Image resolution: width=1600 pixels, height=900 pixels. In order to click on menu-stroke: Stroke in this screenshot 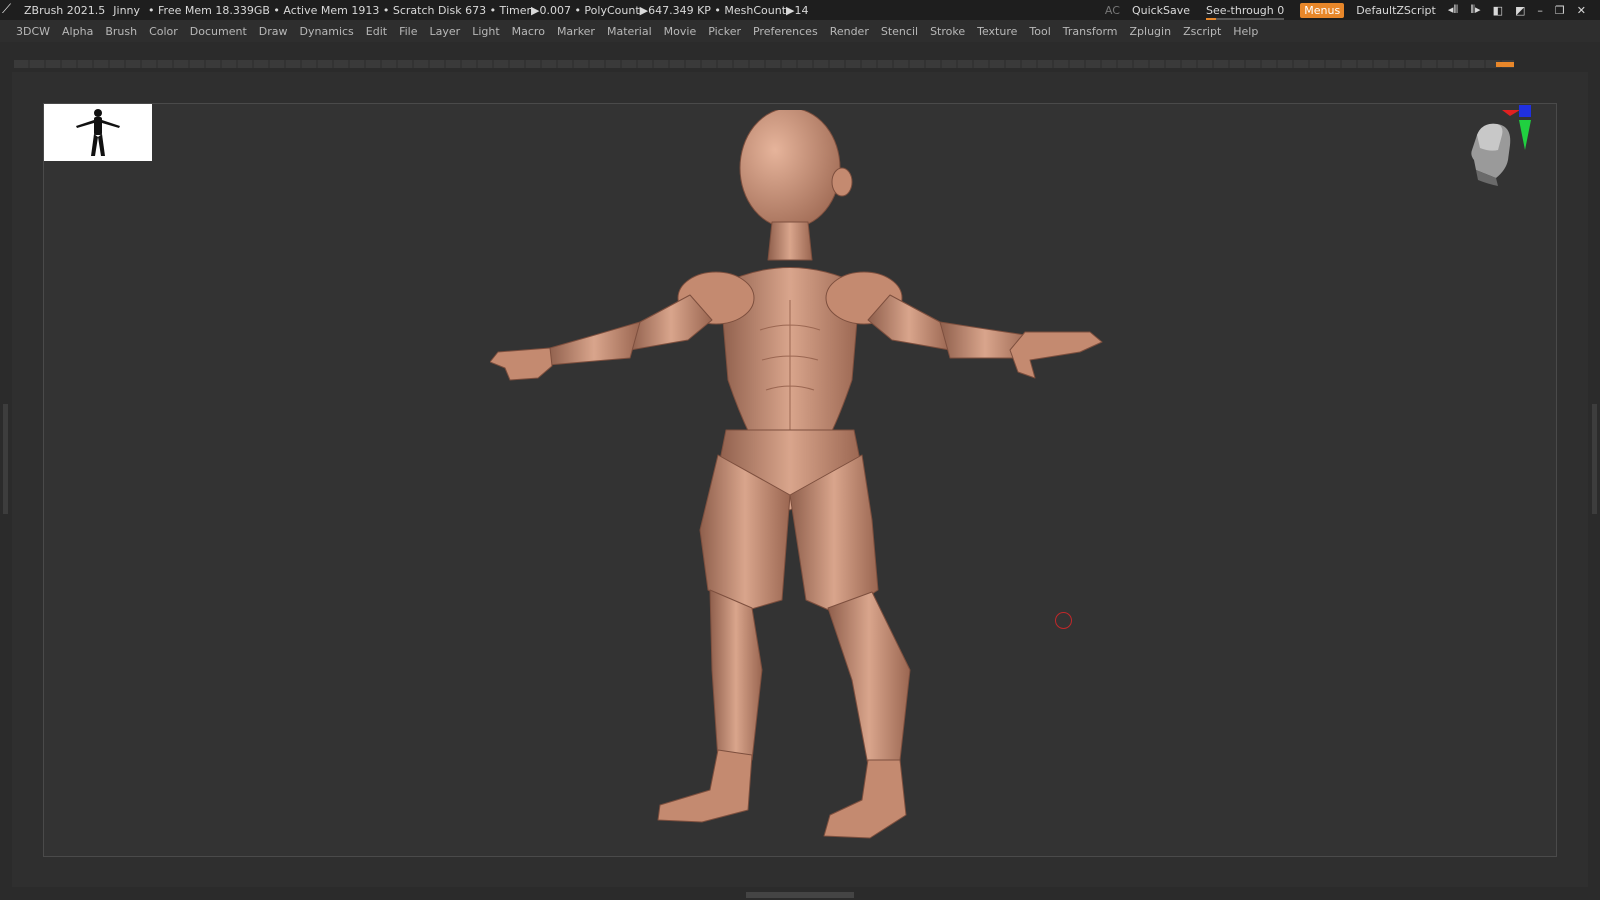, I will do `click(947, 31)`.